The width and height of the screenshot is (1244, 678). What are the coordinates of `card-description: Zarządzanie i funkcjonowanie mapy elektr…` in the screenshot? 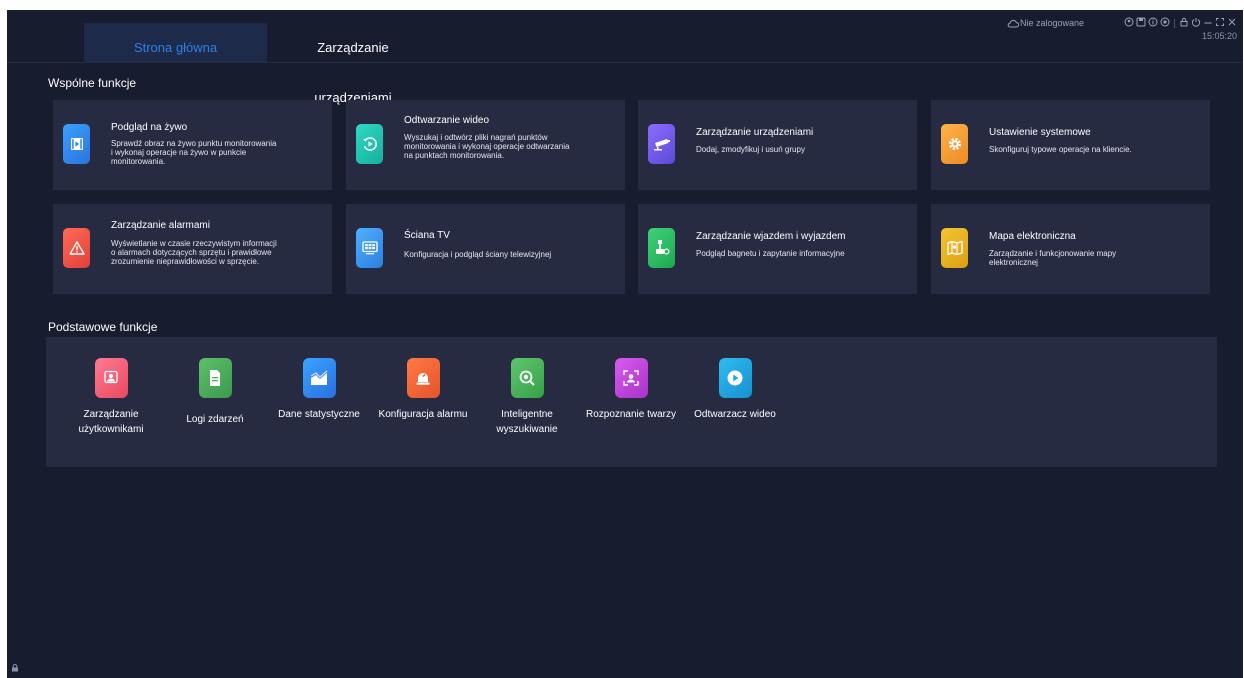 It's located at (1053, 258).